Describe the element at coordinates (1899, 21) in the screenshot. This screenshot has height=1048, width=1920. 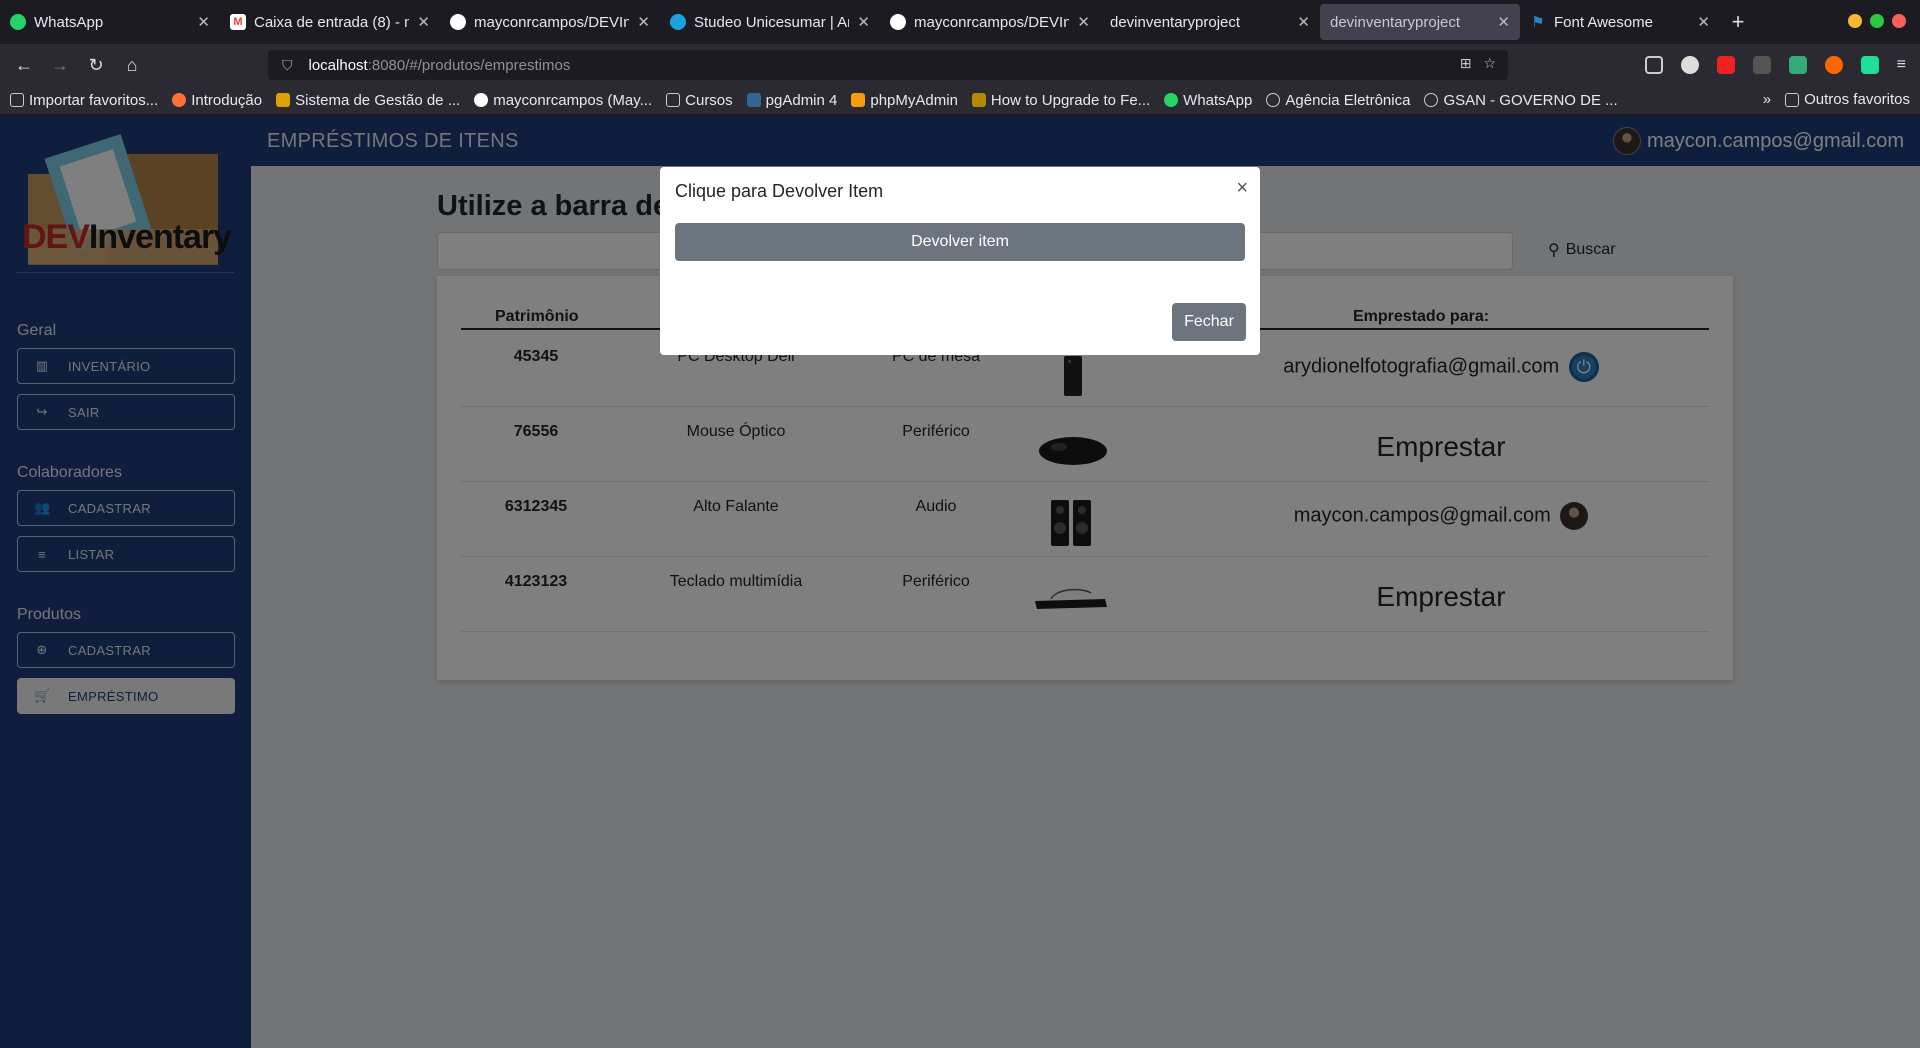
I see `close-window-icon` at that location.